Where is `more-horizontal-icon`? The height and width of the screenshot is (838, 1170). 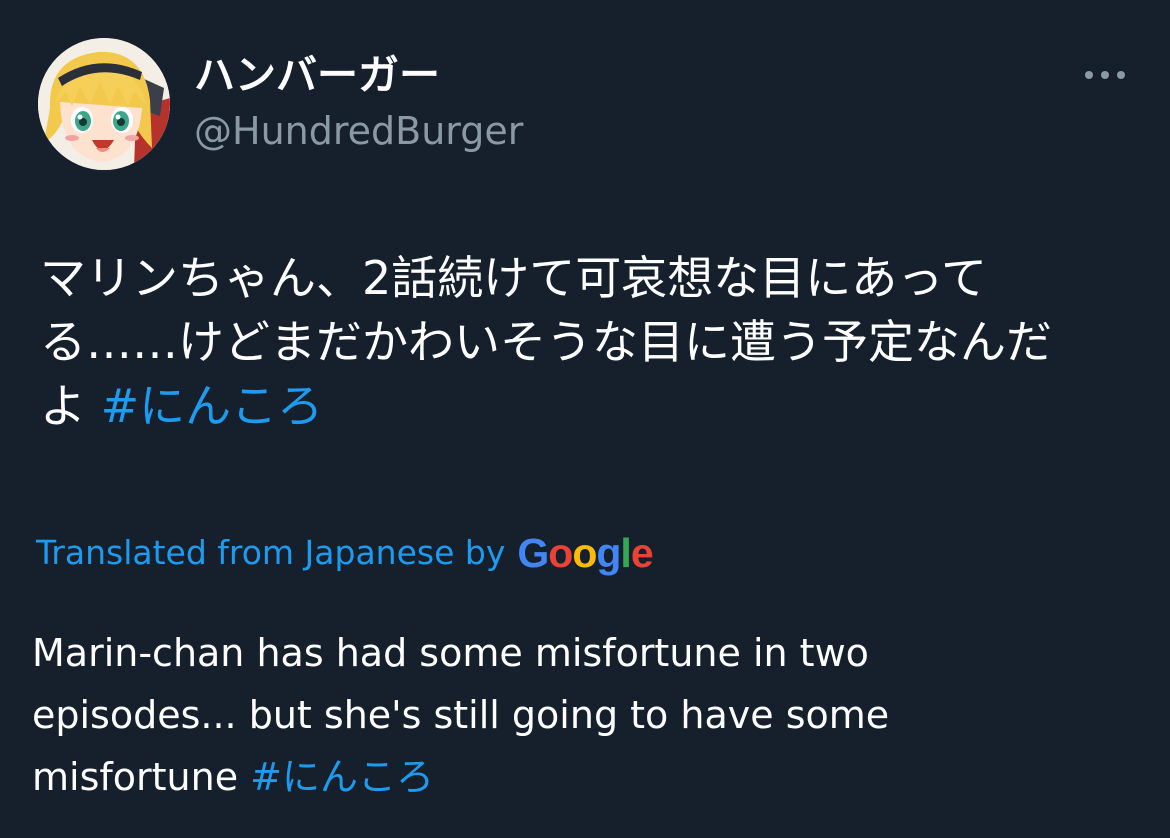
more-horizontal-icon is located at coordinates (1105, 75).